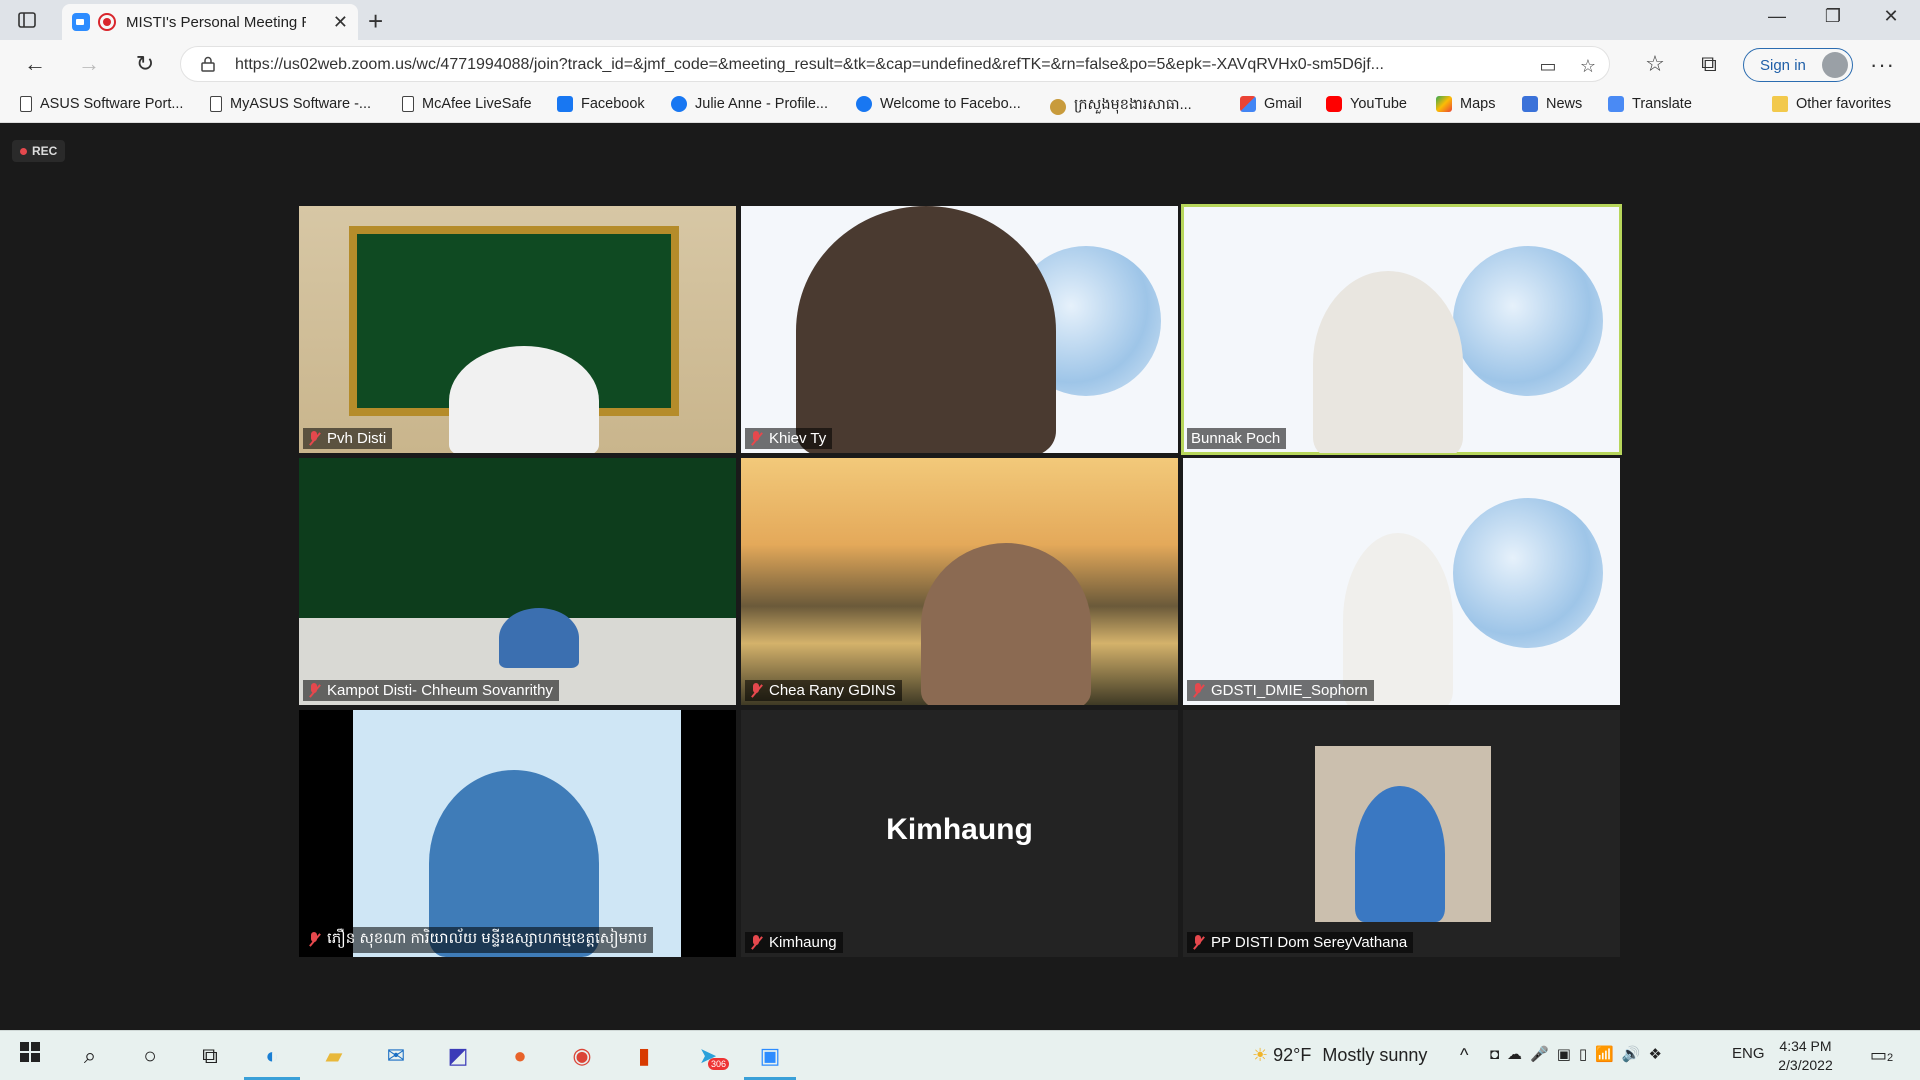  Describe the element at coordinates (145, 65) in the screenshot. I see `refresh-icon: ↻` at that location.